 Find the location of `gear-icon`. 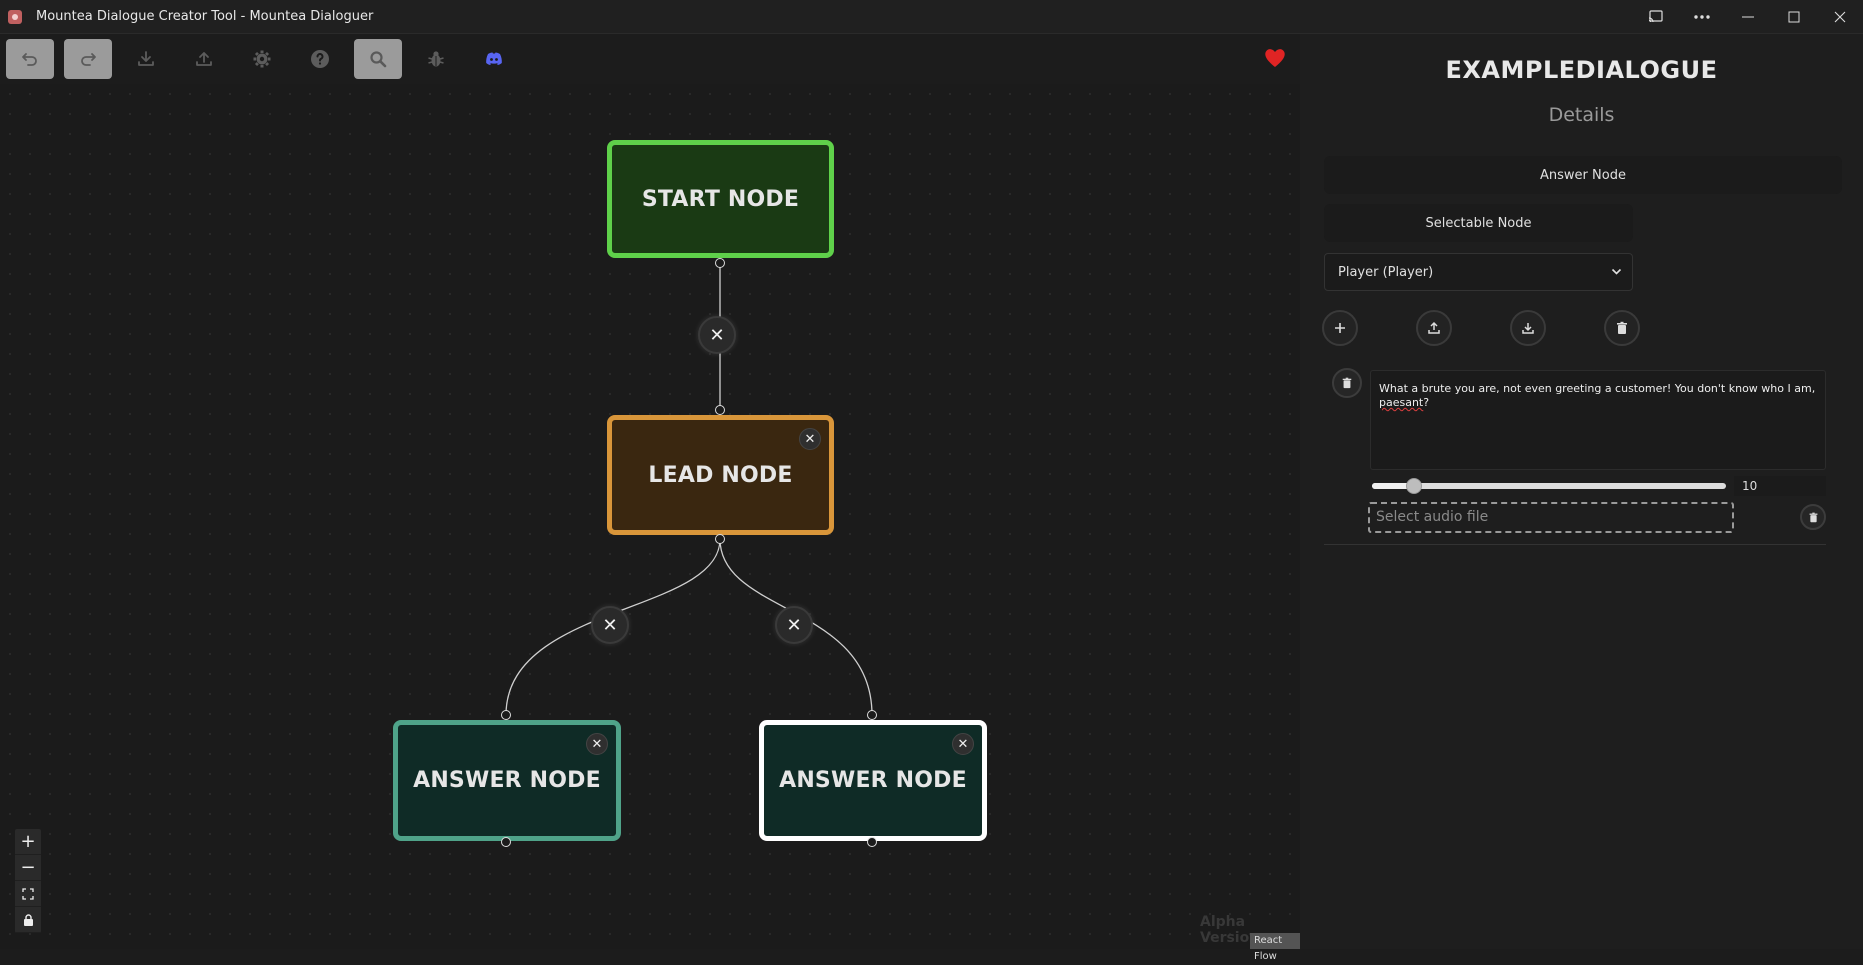

gear-icon is located at coordinates (262, 59).